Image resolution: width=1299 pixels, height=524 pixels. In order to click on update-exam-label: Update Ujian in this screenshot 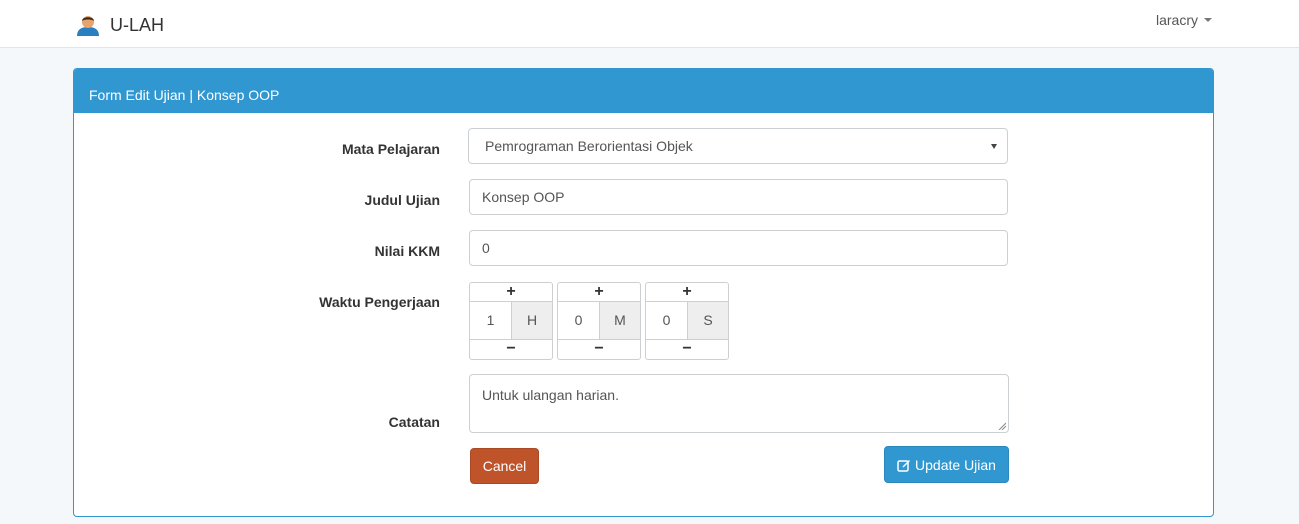, I will do `click(955, 464)`.